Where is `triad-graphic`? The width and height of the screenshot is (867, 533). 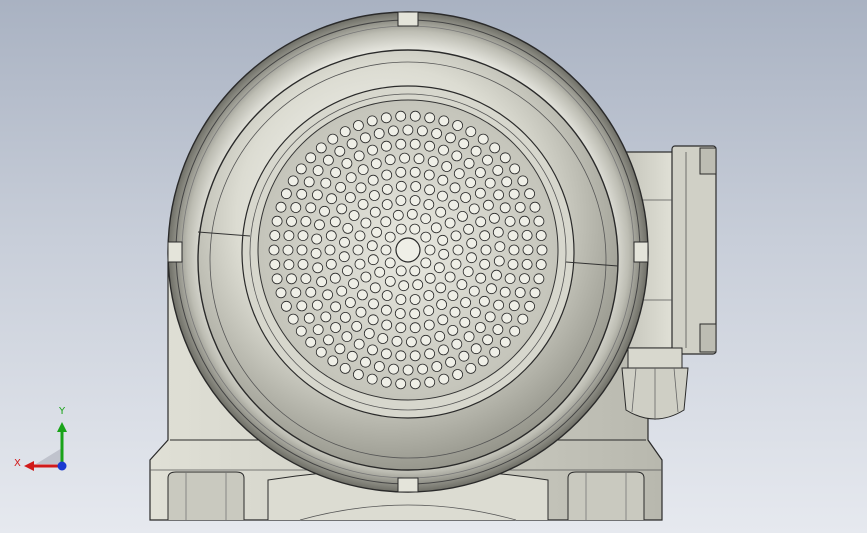
triad-graphic is located at coordinates (45, 446).